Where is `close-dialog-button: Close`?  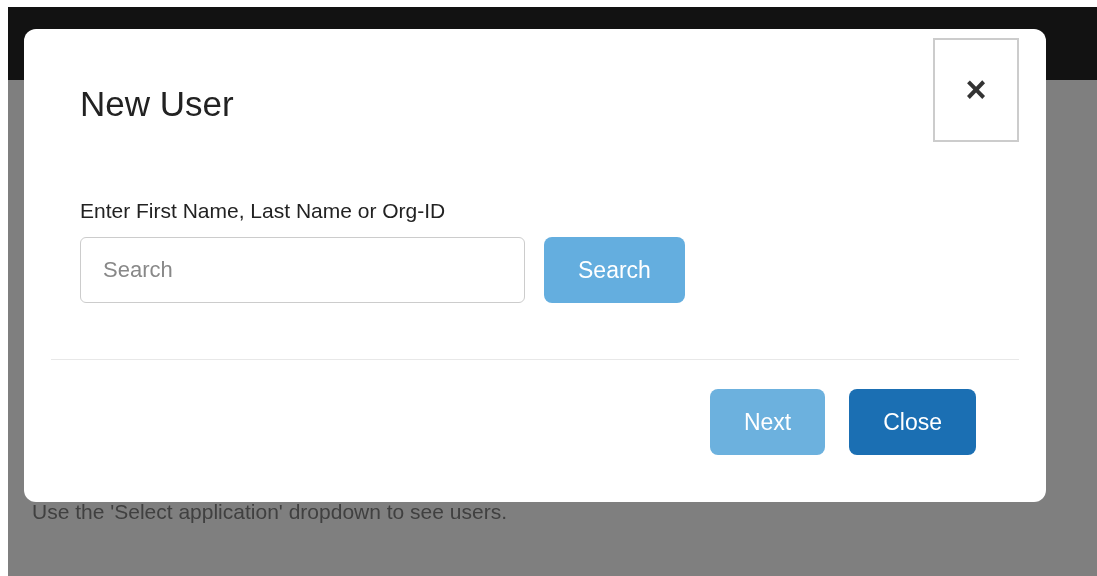 close-dialog-button: Close is located at coordinates (912, 422).